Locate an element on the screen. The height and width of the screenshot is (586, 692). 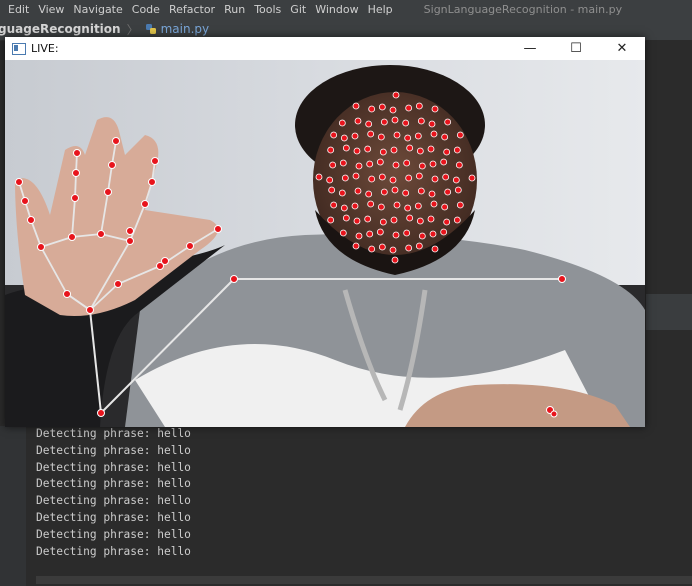
menu-code: Code is located at coordinates (149, 9).